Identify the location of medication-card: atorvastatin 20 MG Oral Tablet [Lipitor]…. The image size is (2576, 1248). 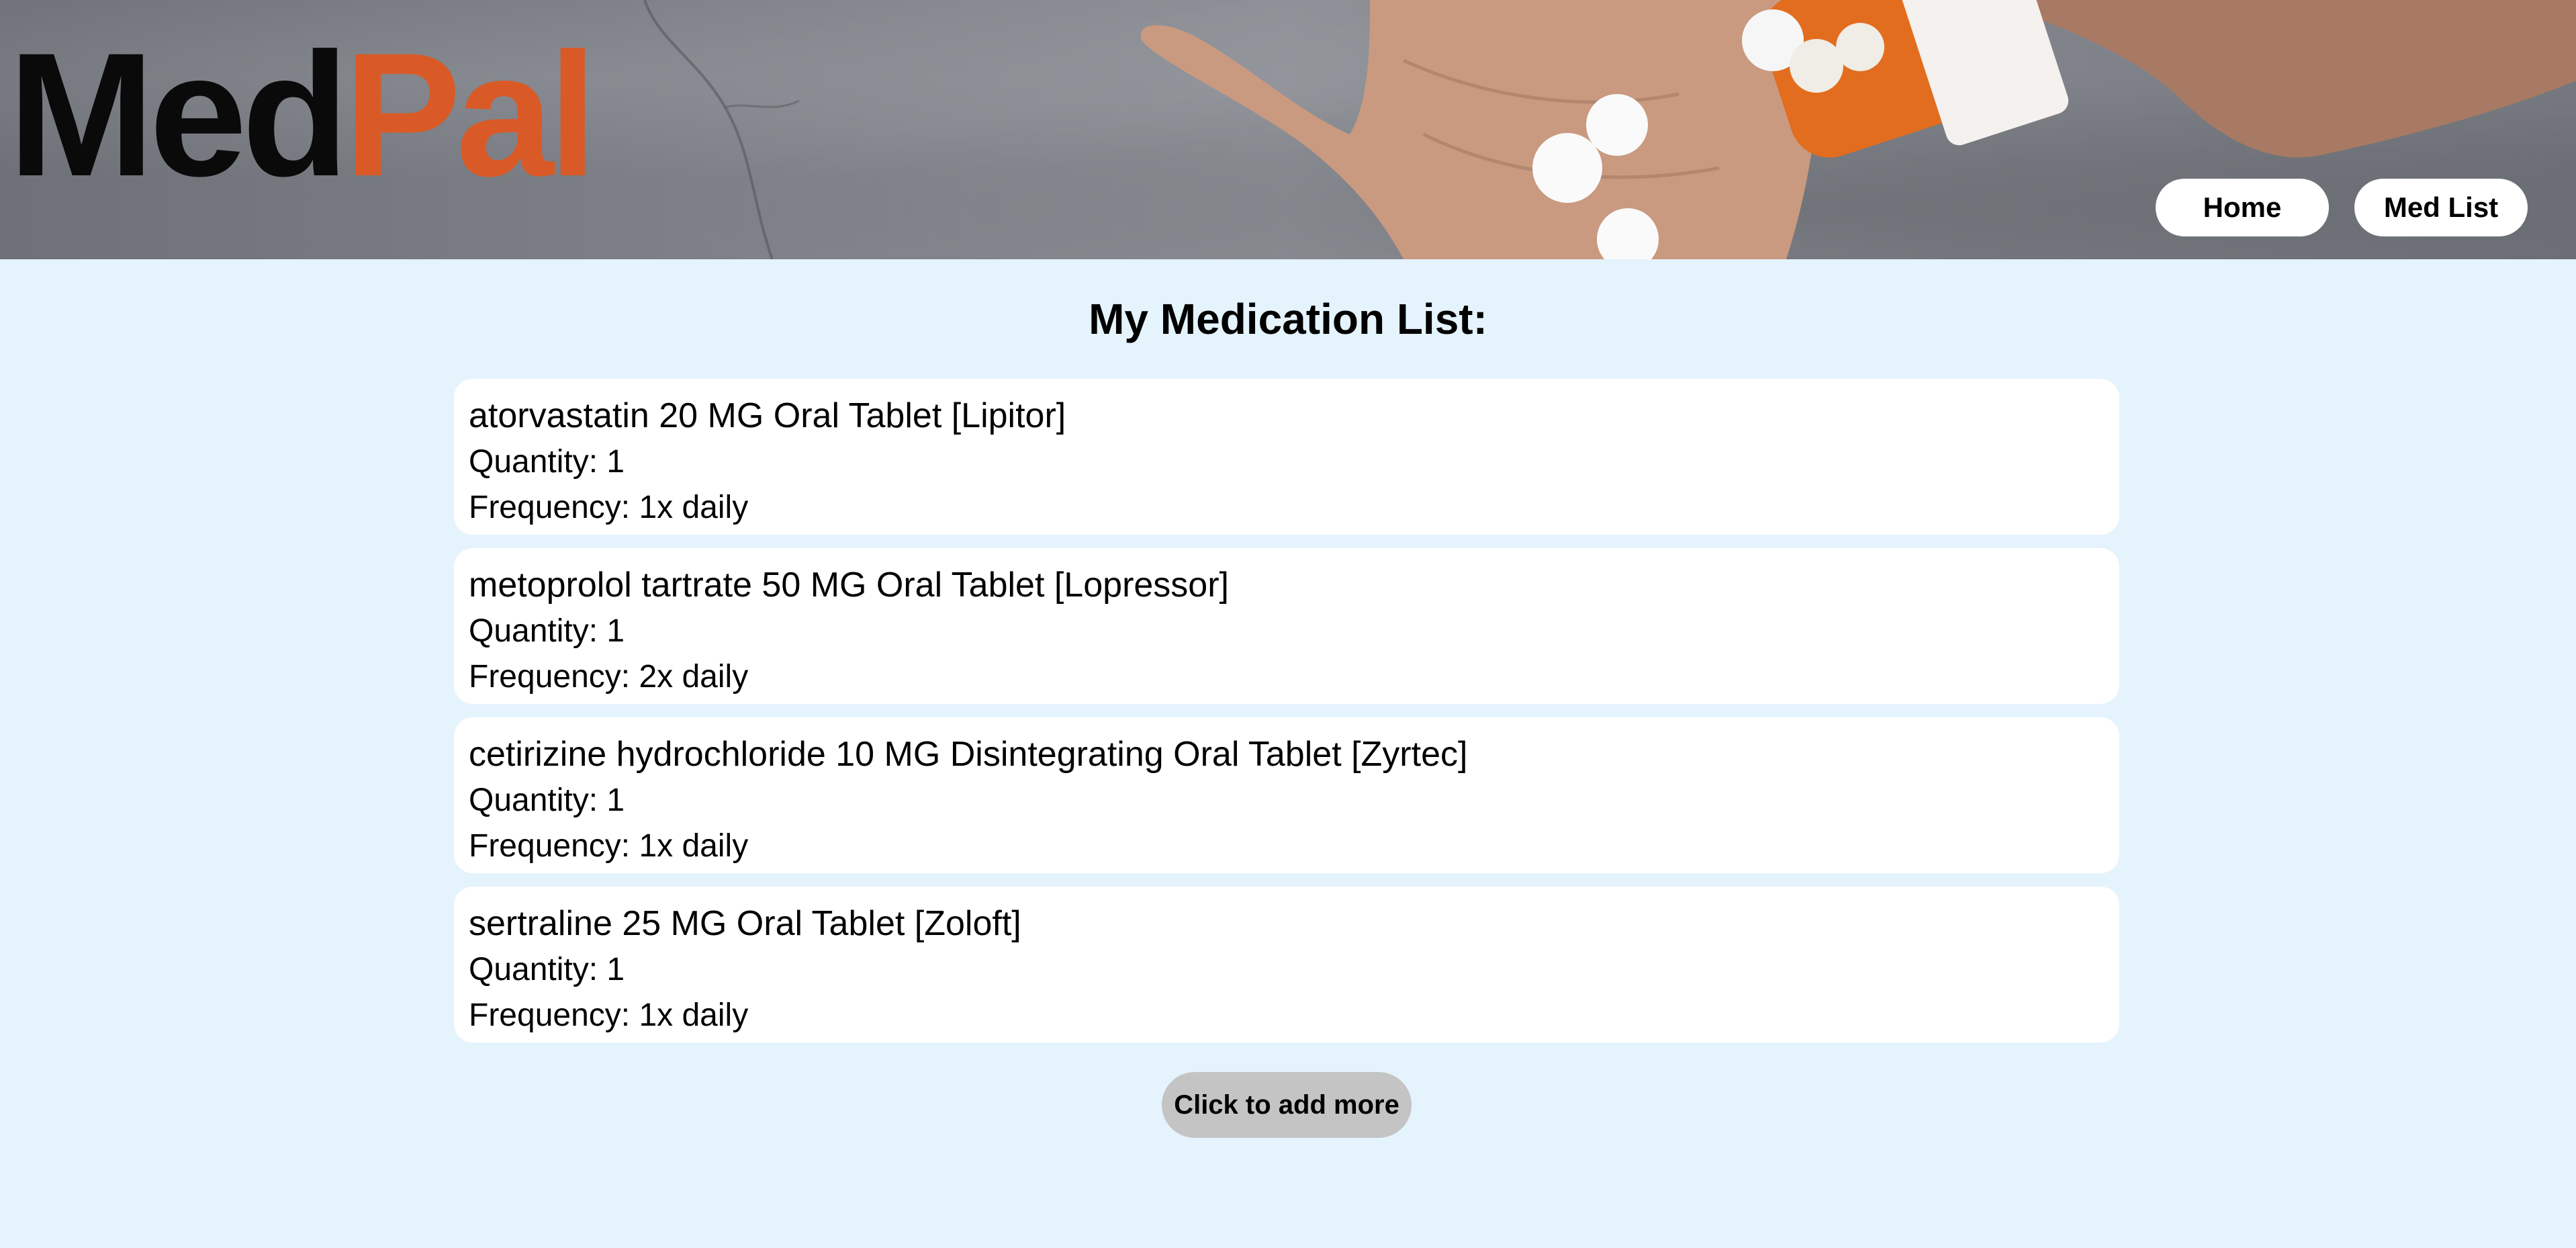
(1286, 457).